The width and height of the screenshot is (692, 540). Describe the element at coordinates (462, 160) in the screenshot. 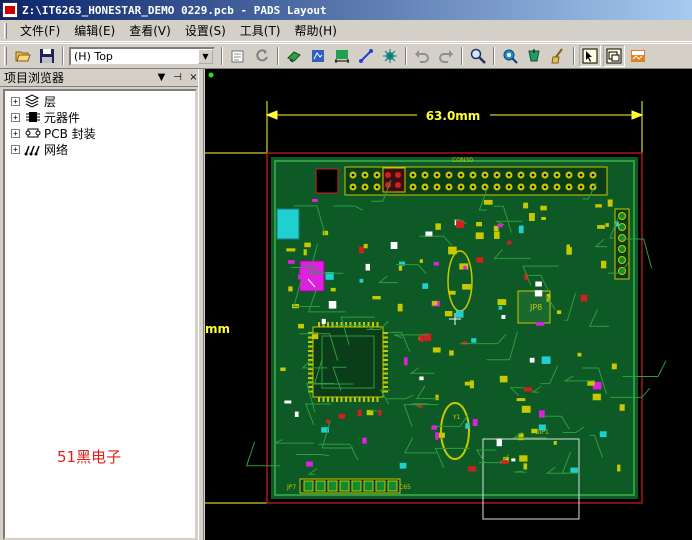

I see `refdes-label: CON30` at that location.